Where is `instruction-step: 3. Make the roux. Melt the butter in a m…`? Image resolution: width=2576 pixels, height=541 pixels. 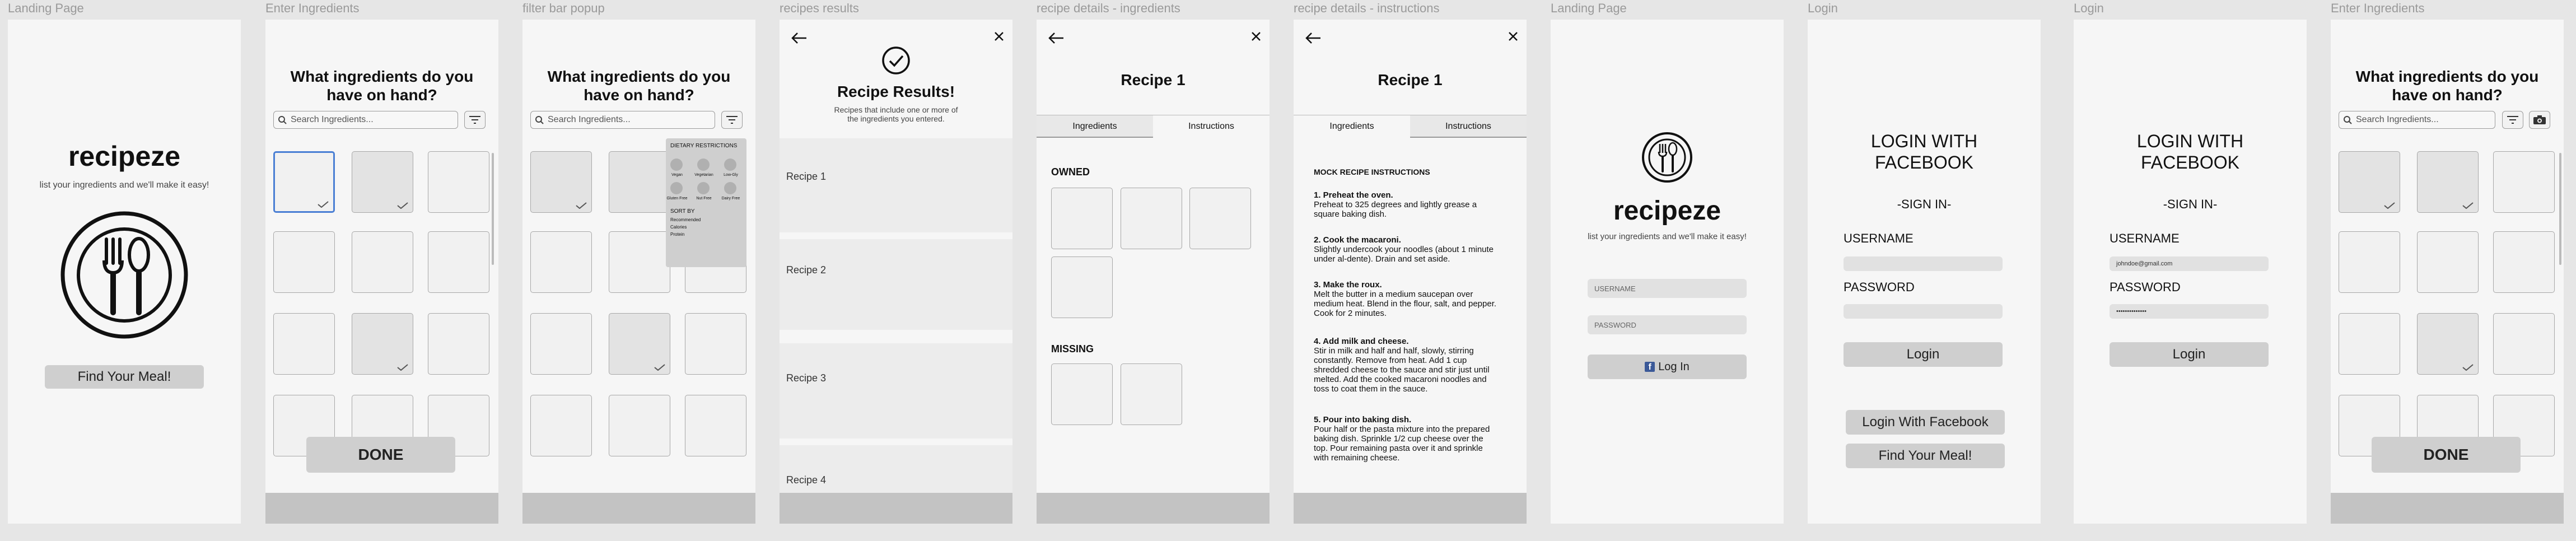 instruction-step: 3. Make the roux. Melt the butter in a m… is located at coordinates (1407, 299).